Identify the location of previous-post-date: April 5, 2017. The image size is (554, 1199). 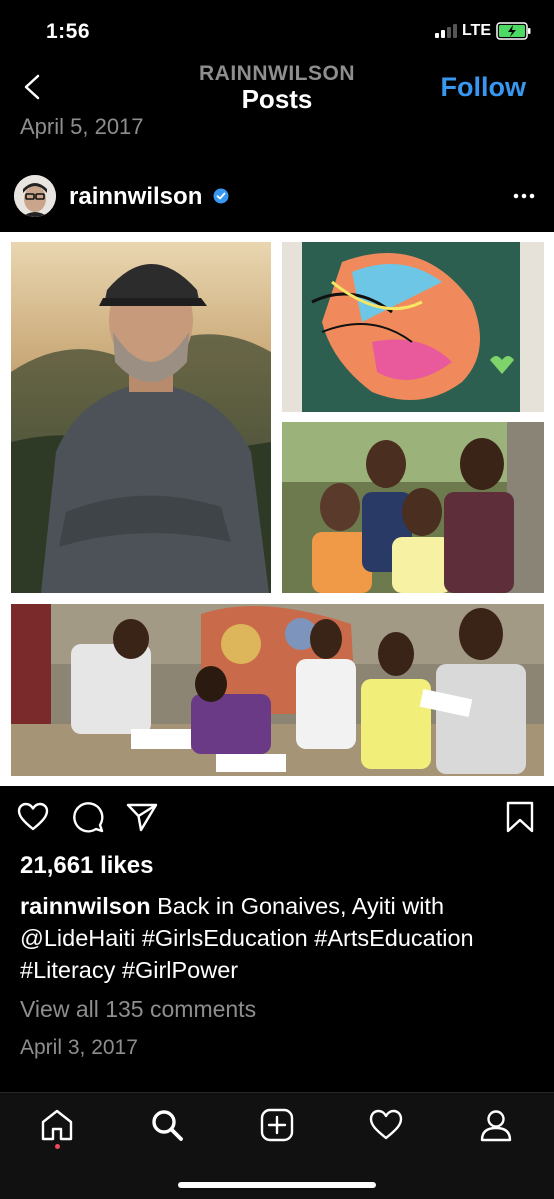
(82, 126).